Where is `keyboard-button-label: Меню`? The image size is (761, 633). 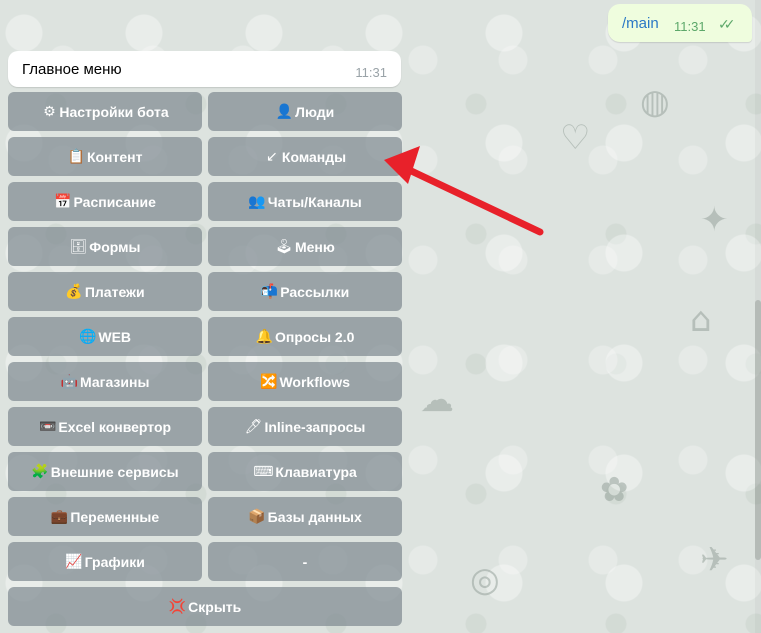 keyboard-button-label: Меню is located at coordinates (314, 246).